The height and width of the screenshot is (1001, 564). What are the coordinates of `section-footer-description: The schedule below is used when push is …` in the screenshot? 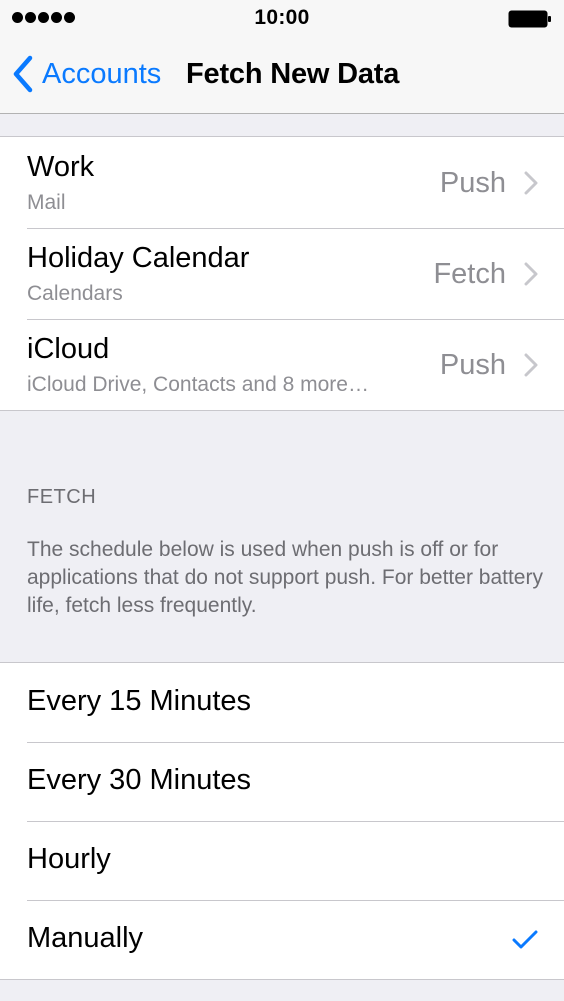 It's located at (285, 577).